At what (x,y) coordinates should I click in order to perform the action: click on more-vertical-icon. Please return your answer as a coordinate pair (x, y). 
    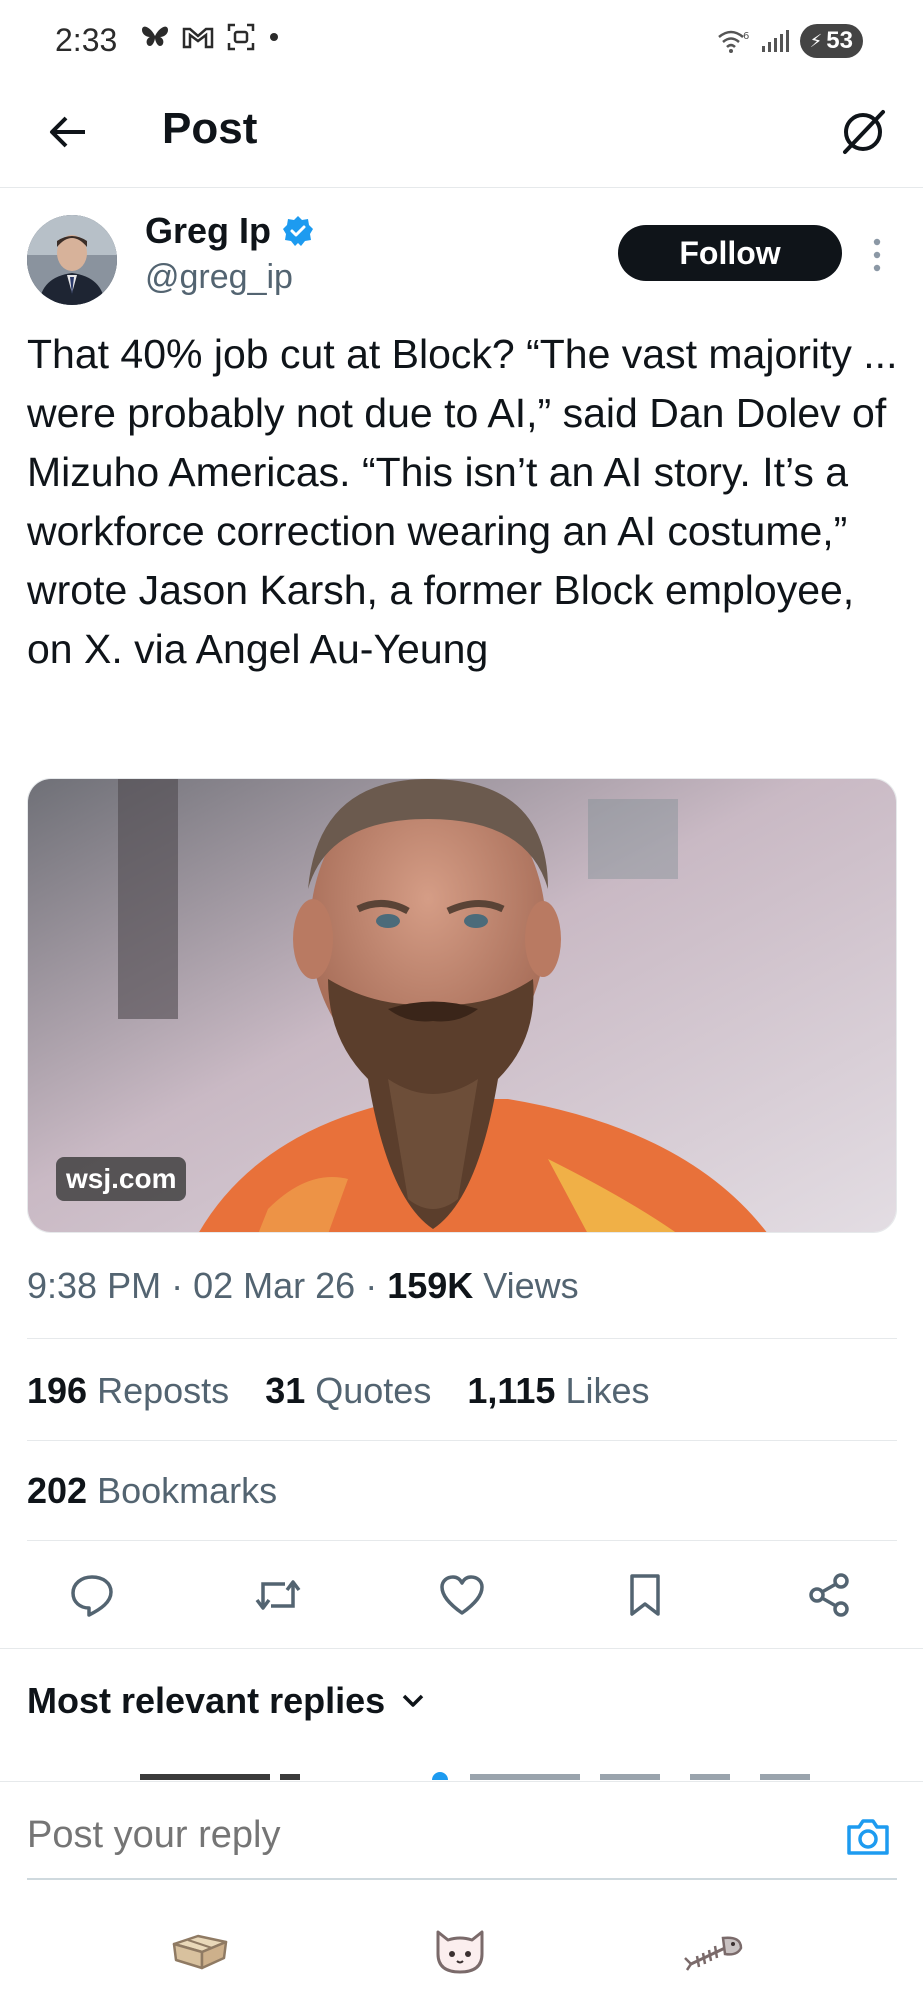
    Looking at the image, I should click on (877, 255).